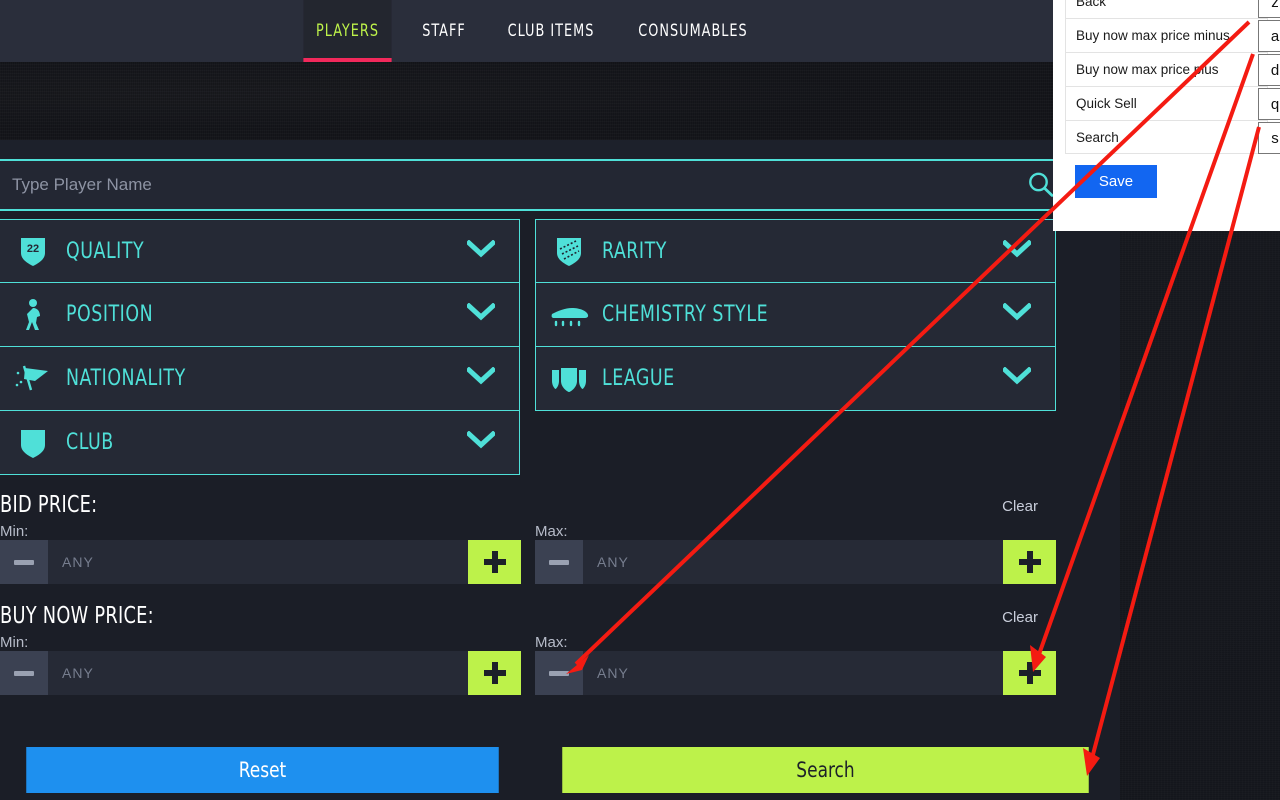 This screenshot has height=800, width=1280. I want to click on buy-now-max-stepper: ANY, so click(795, 673).